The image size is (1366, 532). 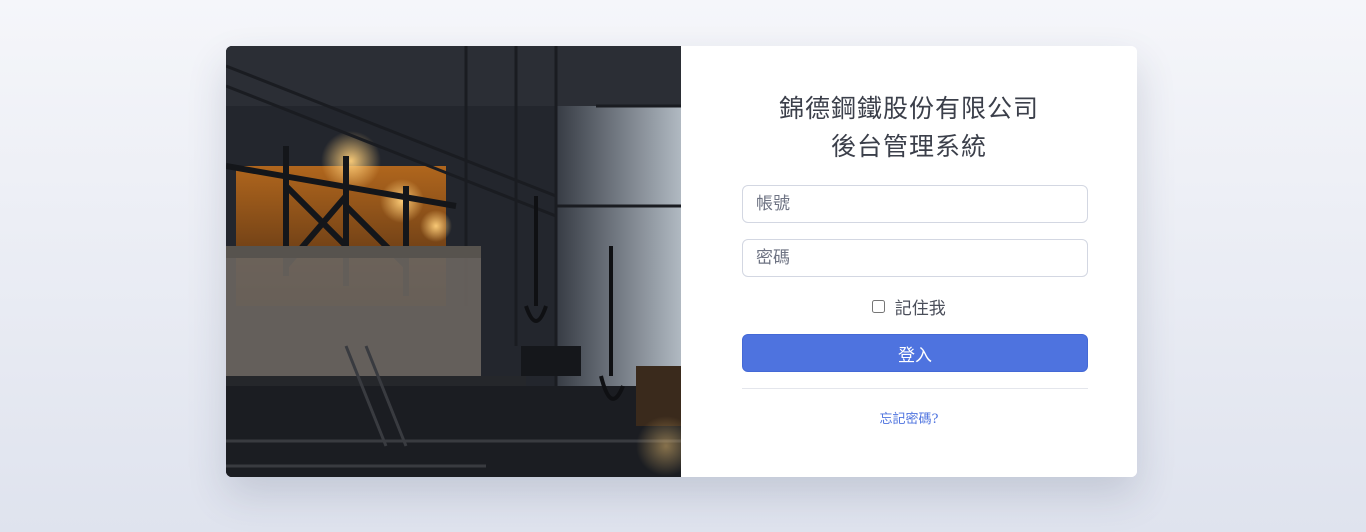 I want to click on remember-me-label: 記住我, so click(x=920, y=309).